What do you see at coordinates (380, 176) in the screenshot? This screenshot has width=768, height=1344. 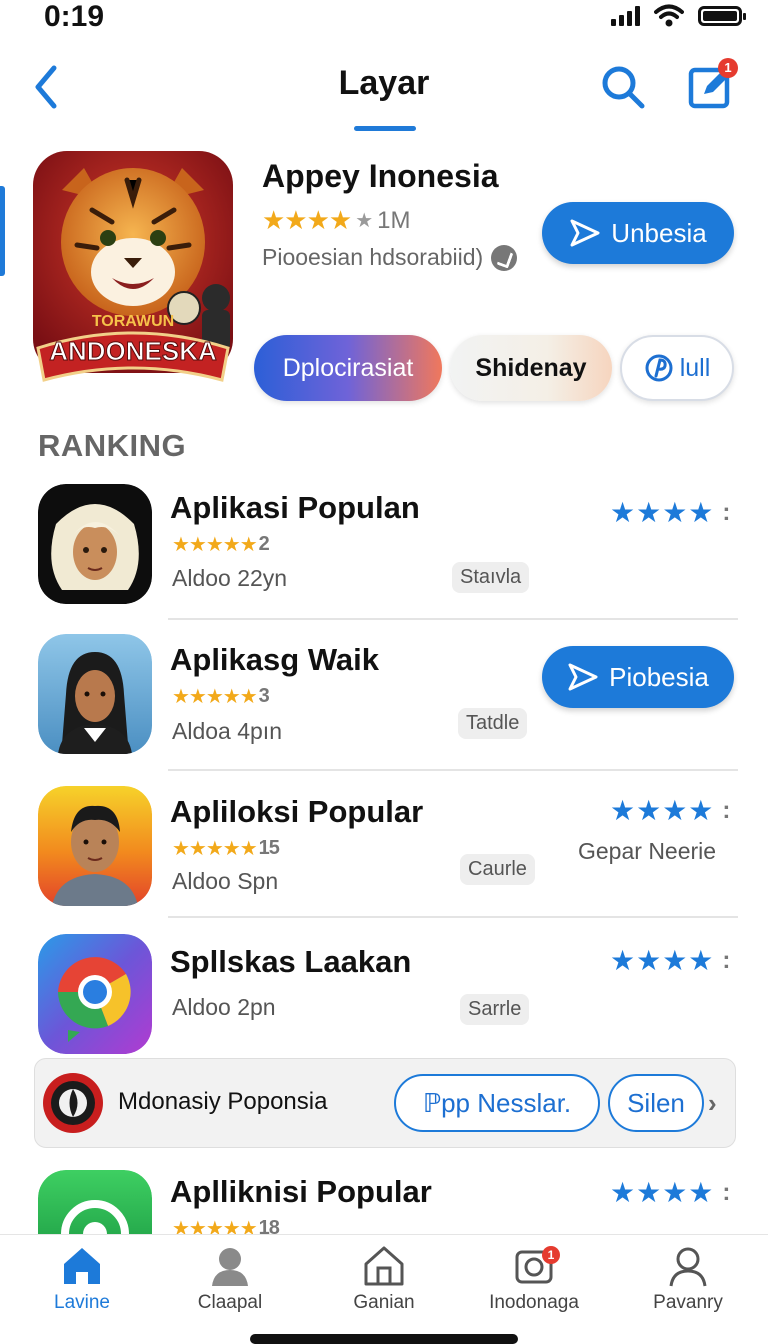 I see `featured-app-title: Appey Inonesia` at bounding box center [380, 176].